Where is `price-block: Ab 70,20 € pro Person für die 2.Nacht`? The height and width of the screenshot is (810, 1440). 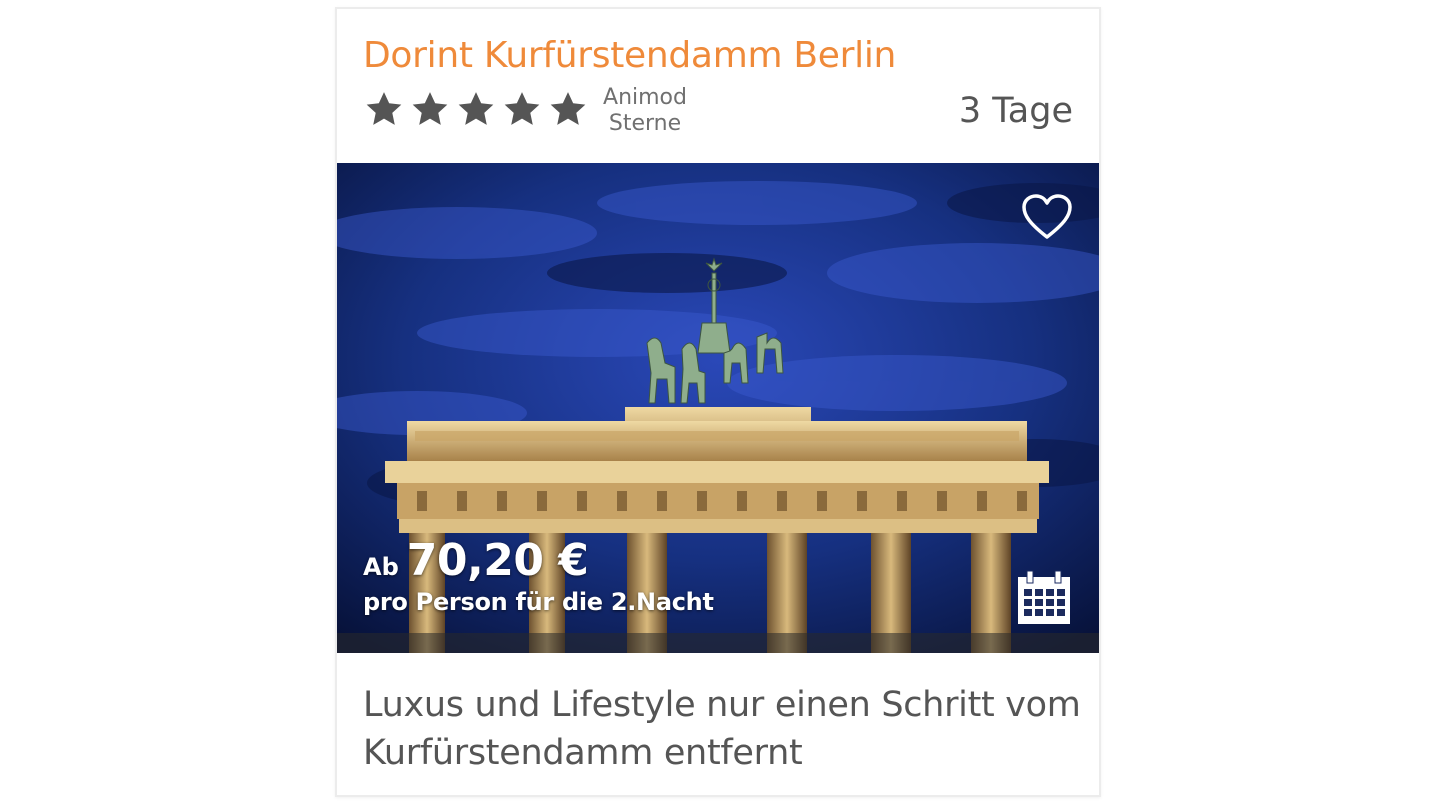 price-block: Ab 70,20 € pro Person für die 2.Nacht is located at coordinates (538, 575).